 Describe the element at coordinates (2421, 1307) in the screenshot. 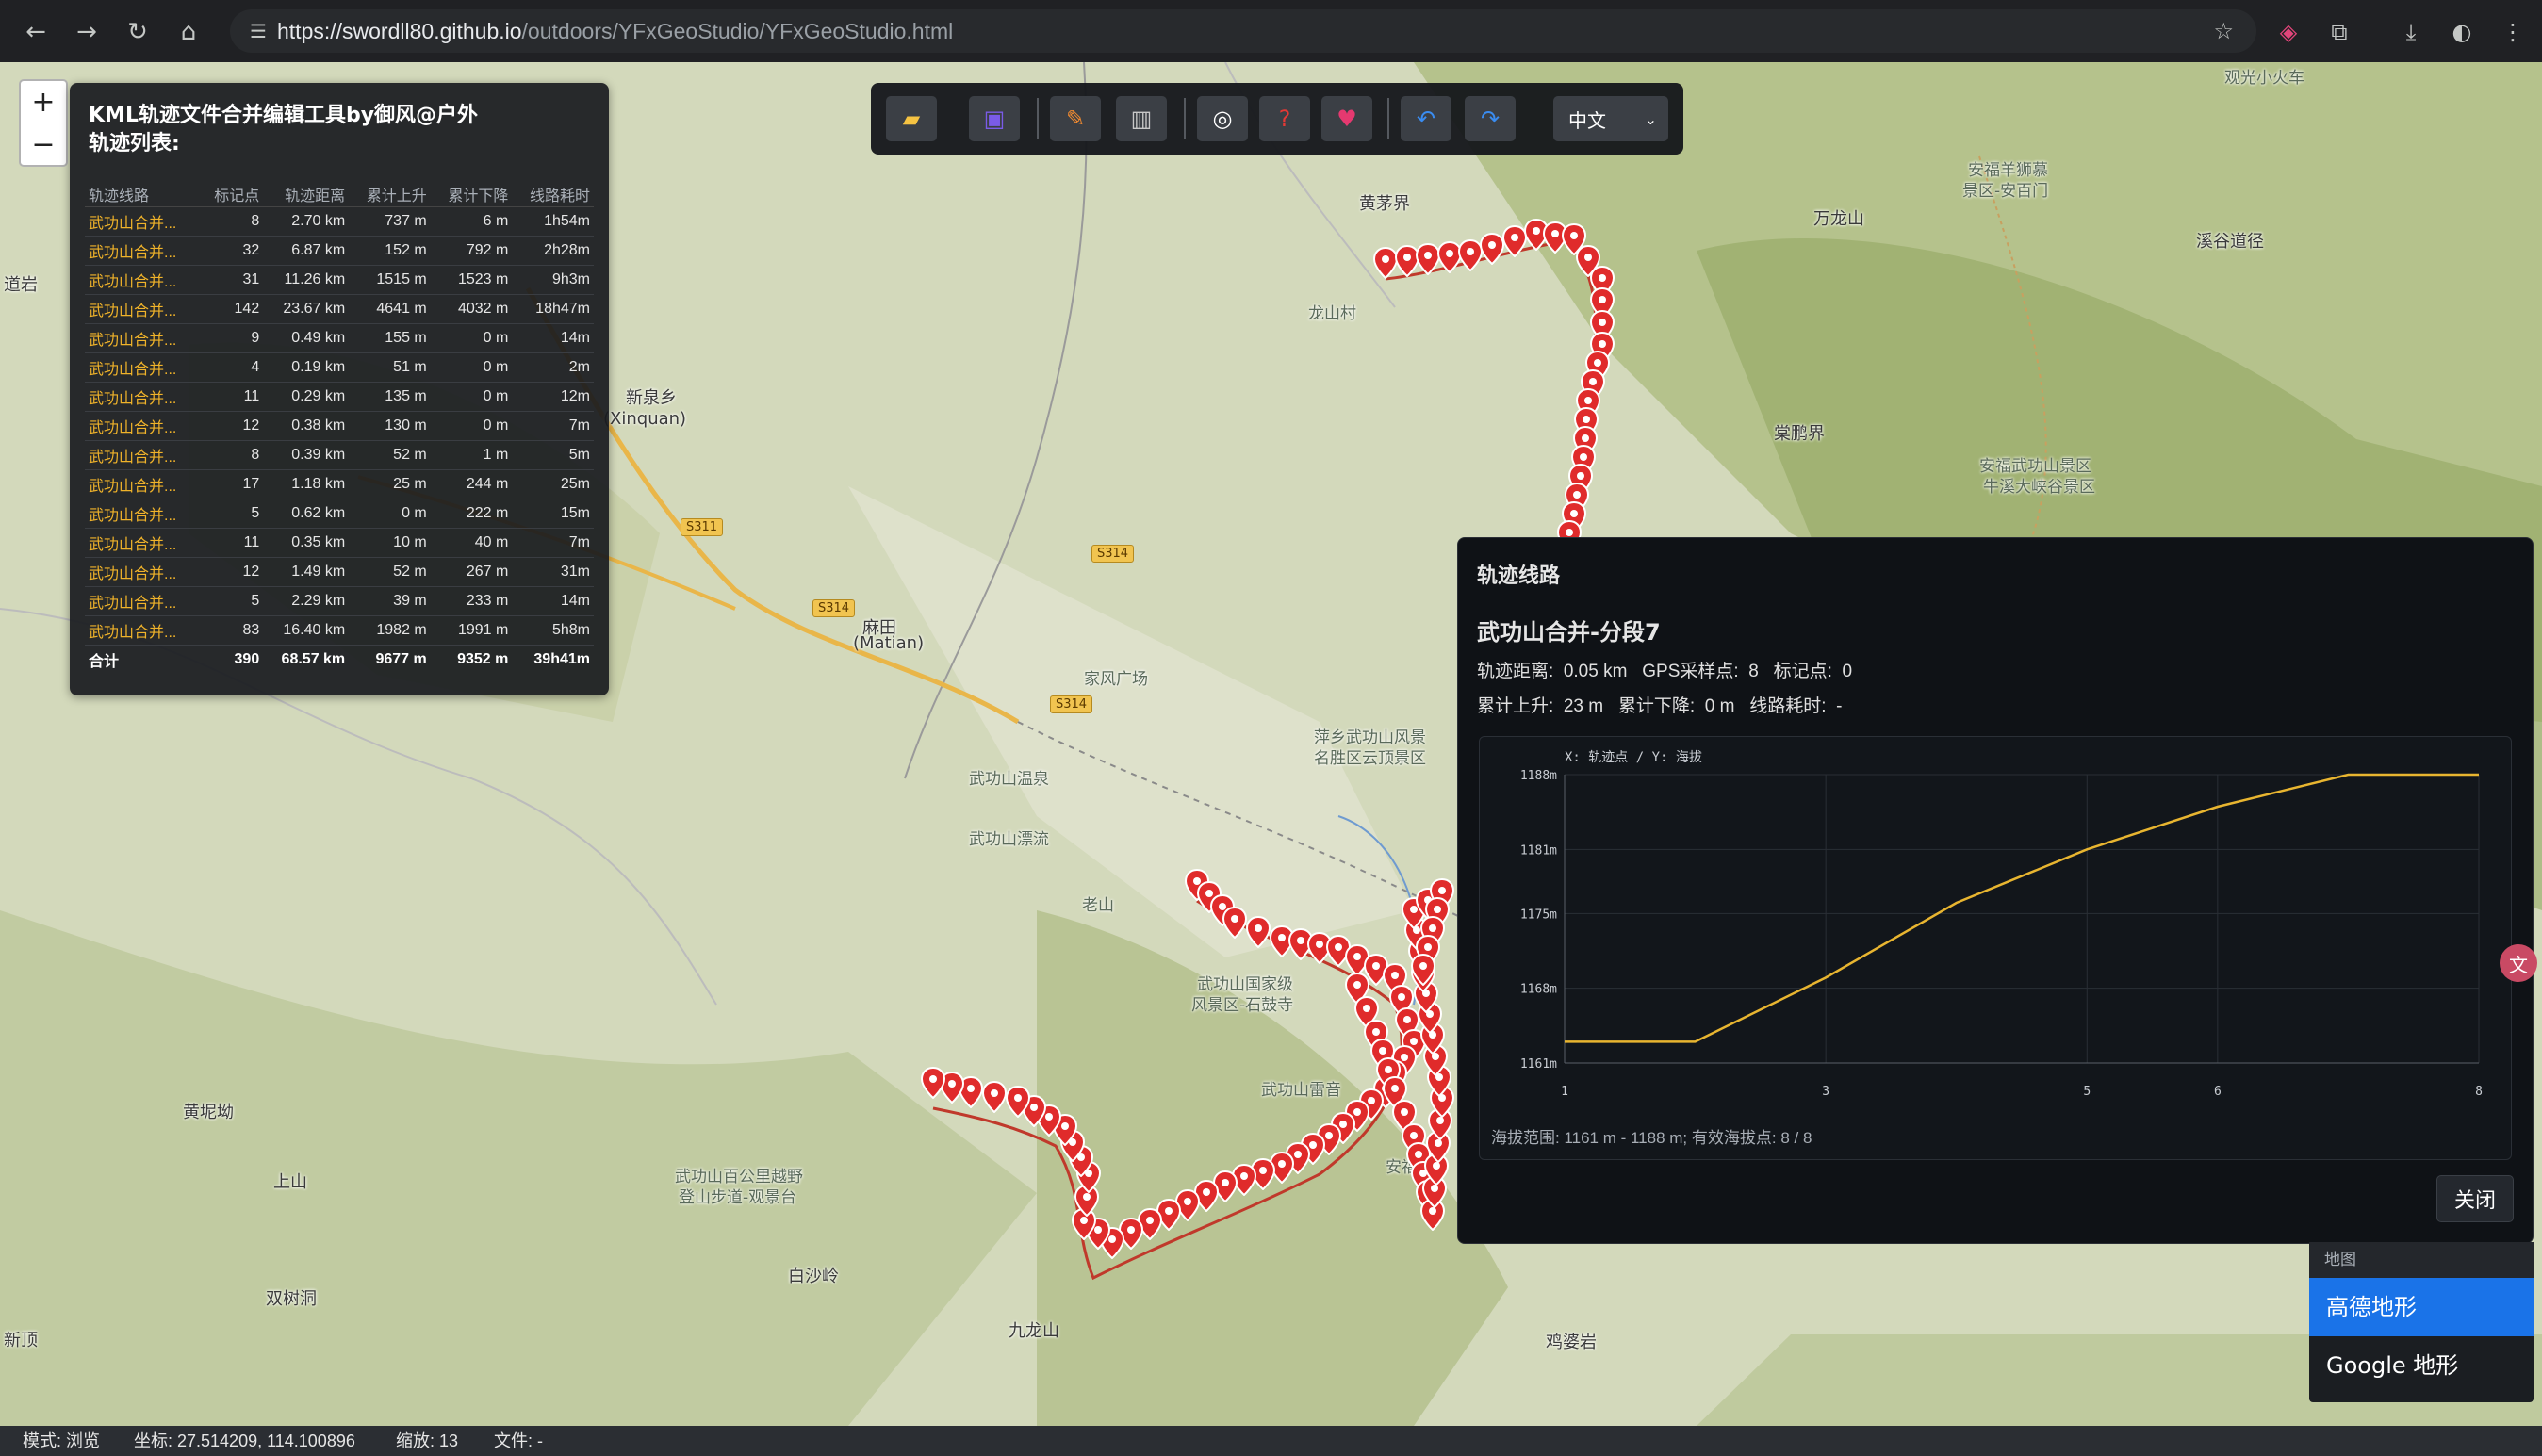

I see `layer-option-amap-terrain: 高德地形` at that location.